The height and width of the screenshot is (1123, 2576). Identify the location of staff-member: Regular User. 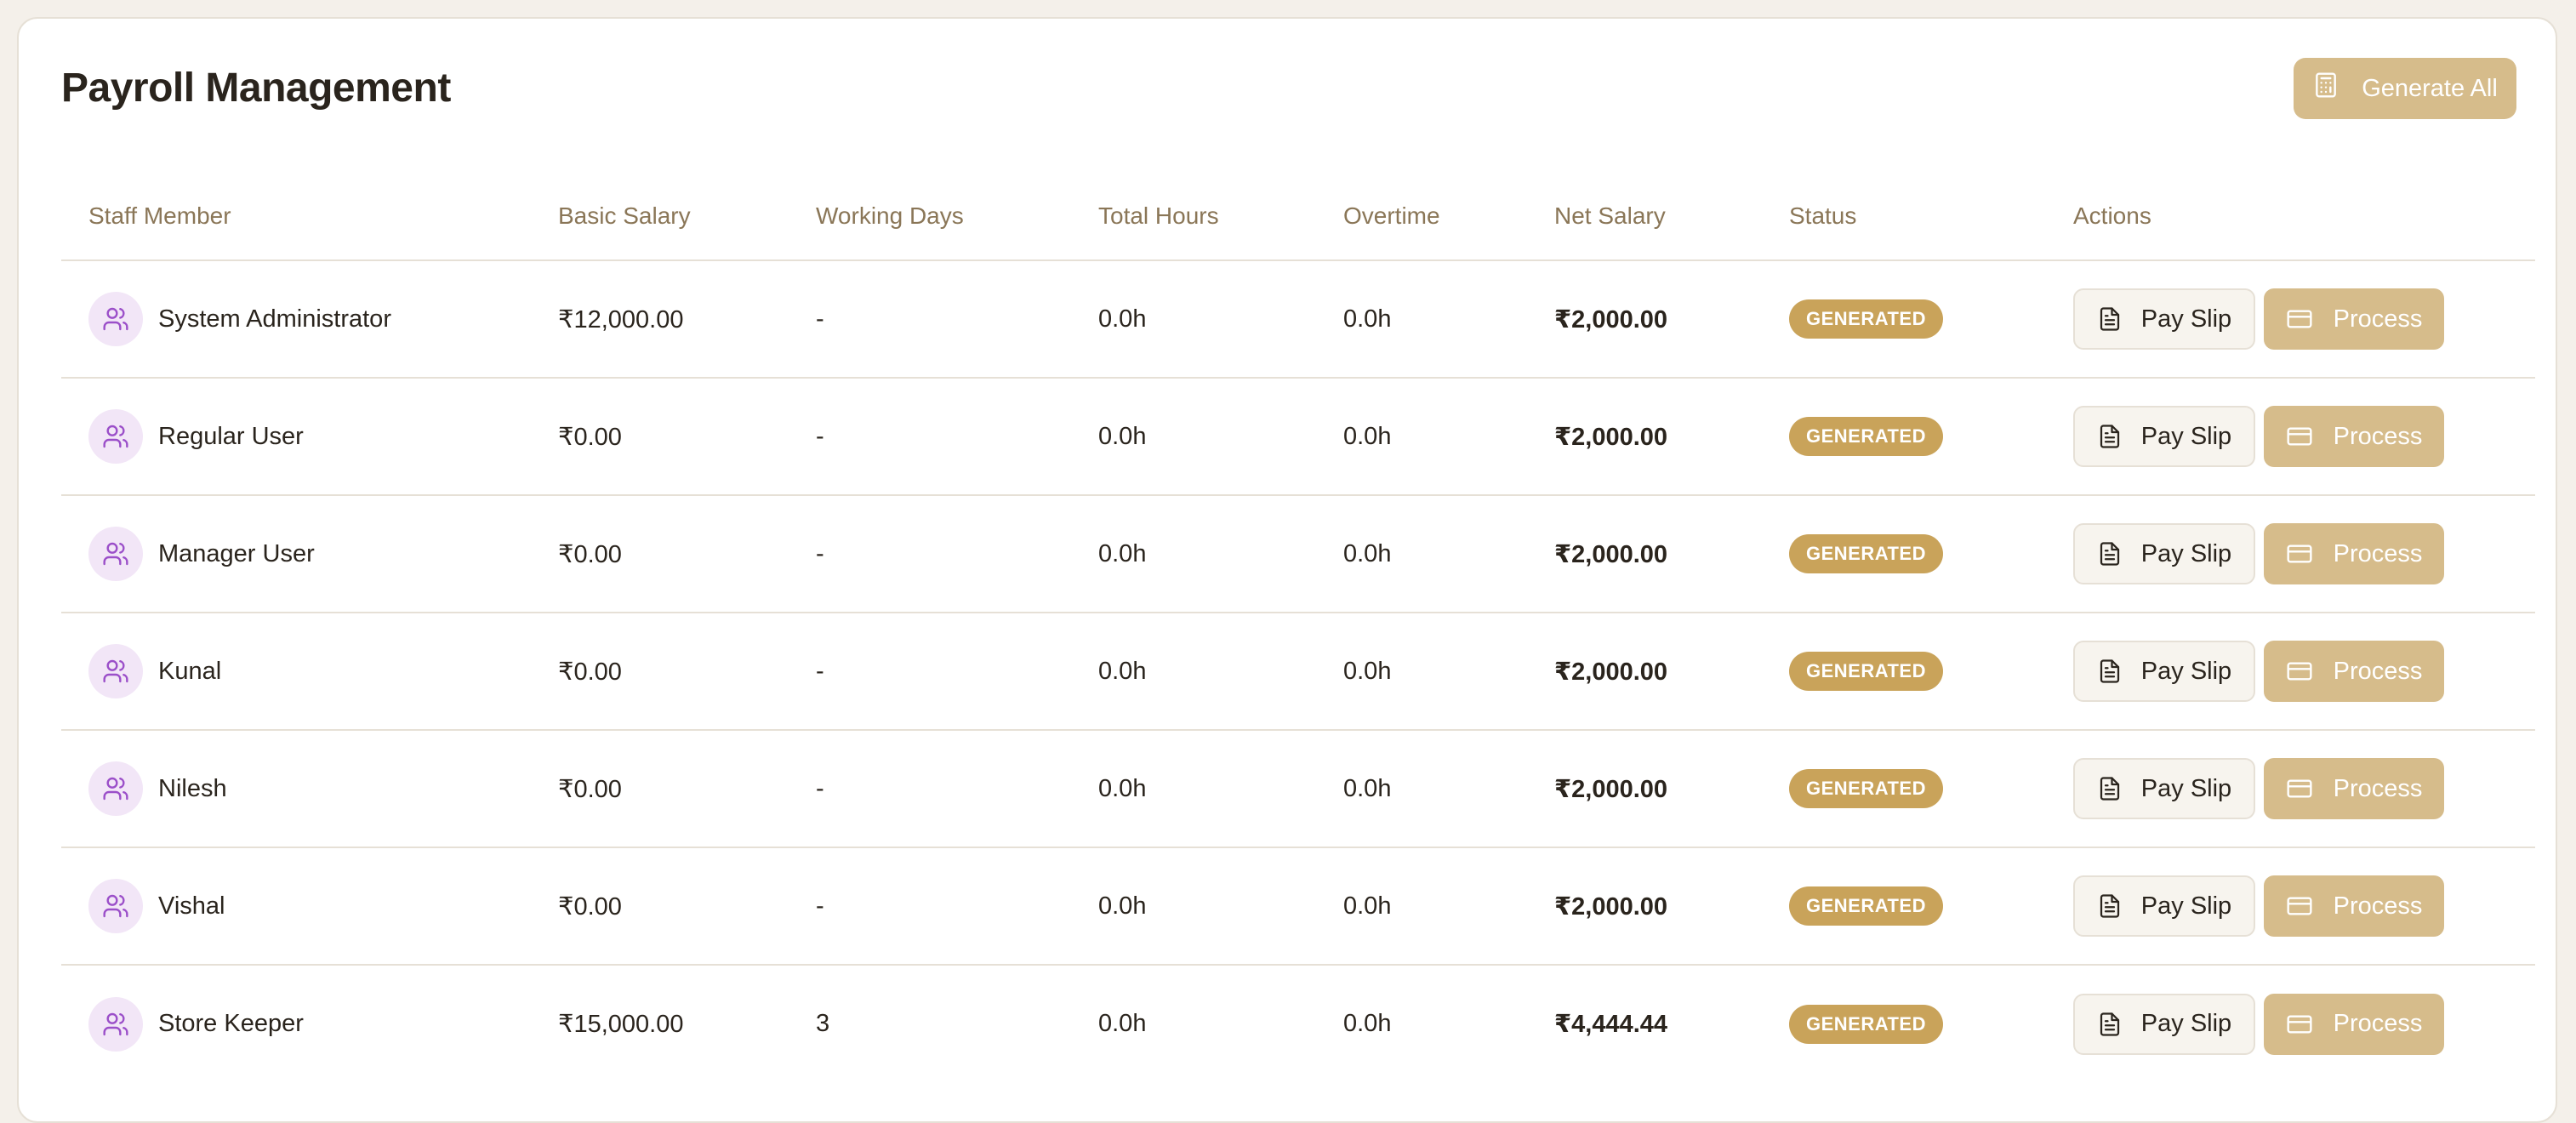
(310, 436).